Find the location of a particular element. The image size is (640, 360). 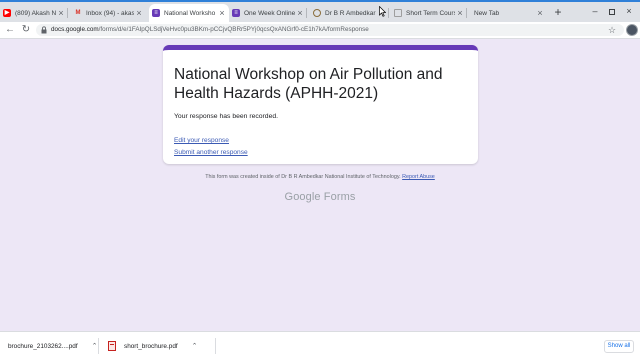

back-icon: ← is located at coordinates (10, 30).